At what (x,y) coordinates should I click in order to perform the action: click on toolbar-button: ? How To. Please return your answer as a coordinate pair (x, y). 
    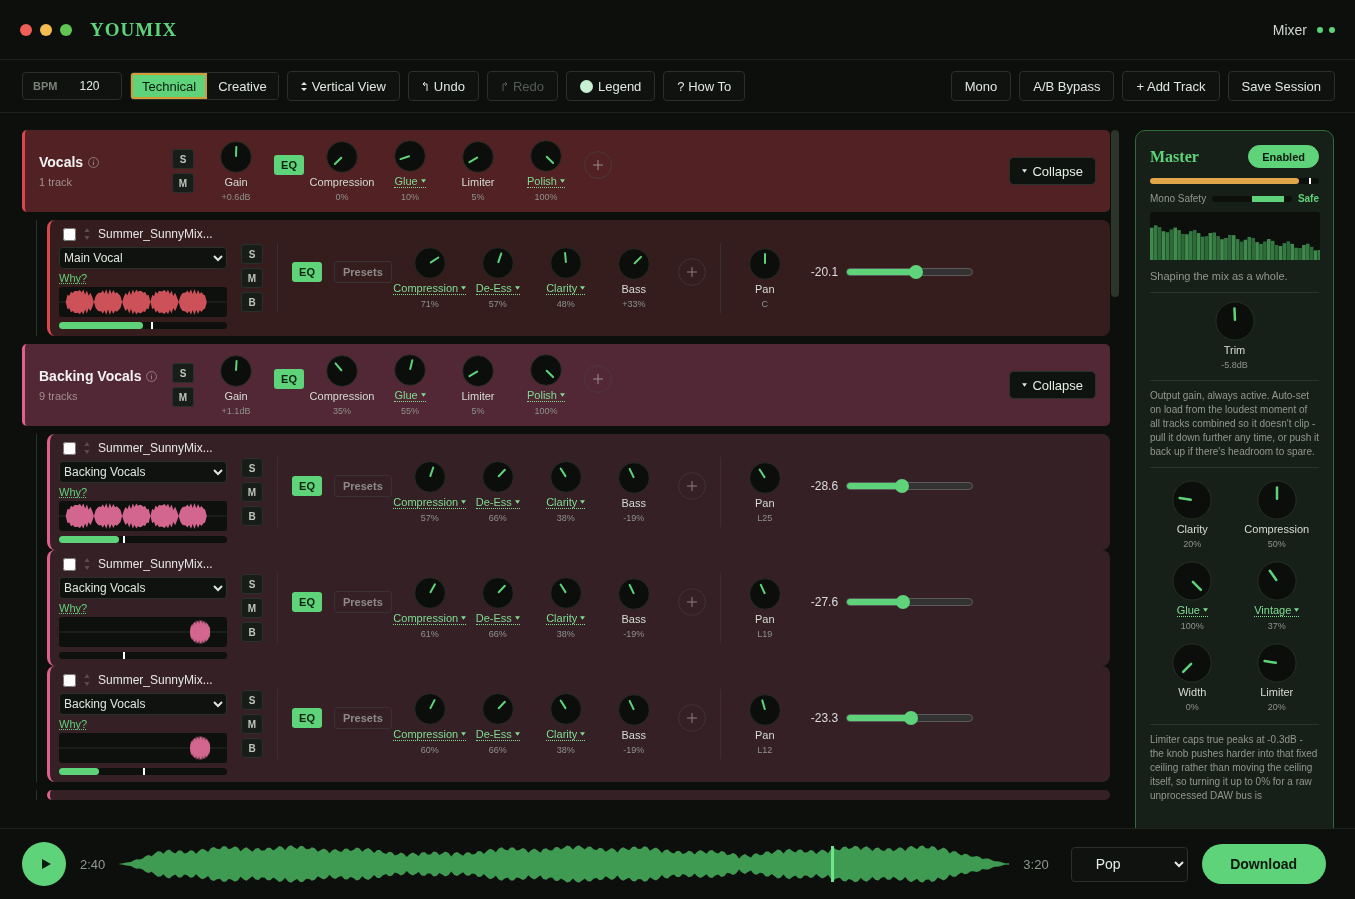
    Looking at the image, I should click on (704, 86).